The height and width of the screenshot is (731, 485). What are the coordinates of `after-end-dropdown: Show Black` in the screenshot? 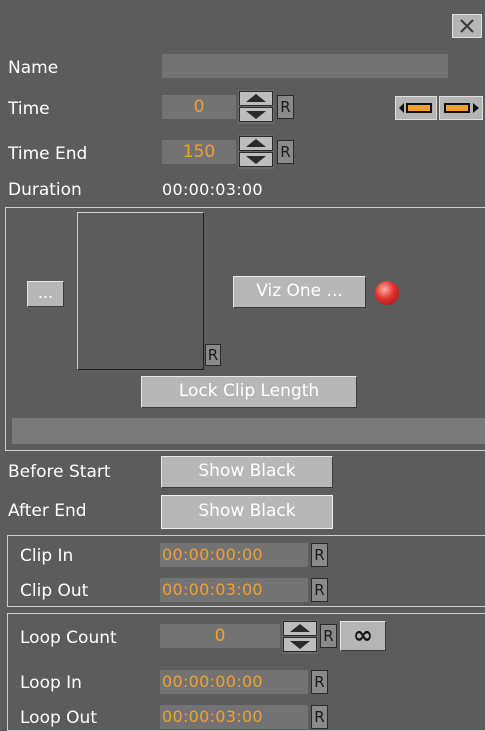 It's located at (247, 512).